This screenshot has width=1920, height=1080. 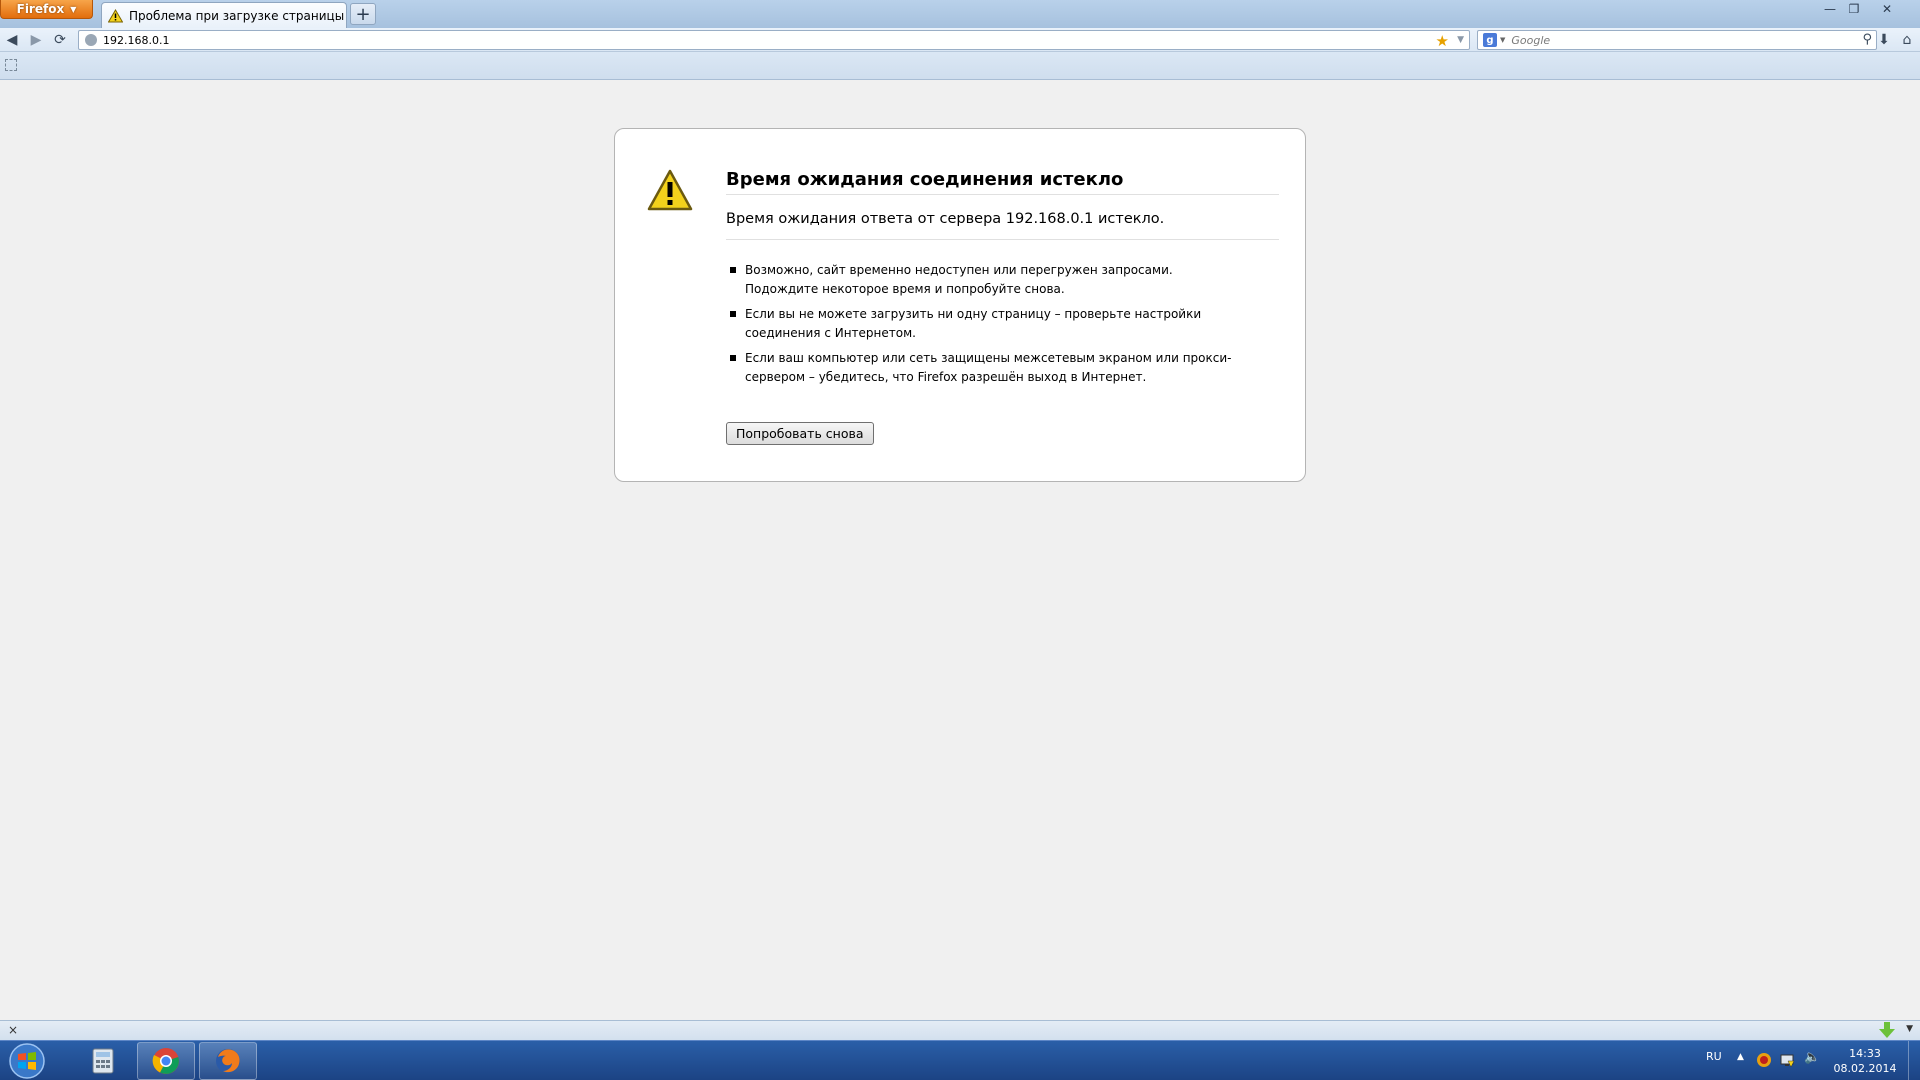 What do you see at coordinates (1865, 1061) in the screenshot?
I see `clock: 14:33 08.02.2014` at bounding box center [1865, 1061].